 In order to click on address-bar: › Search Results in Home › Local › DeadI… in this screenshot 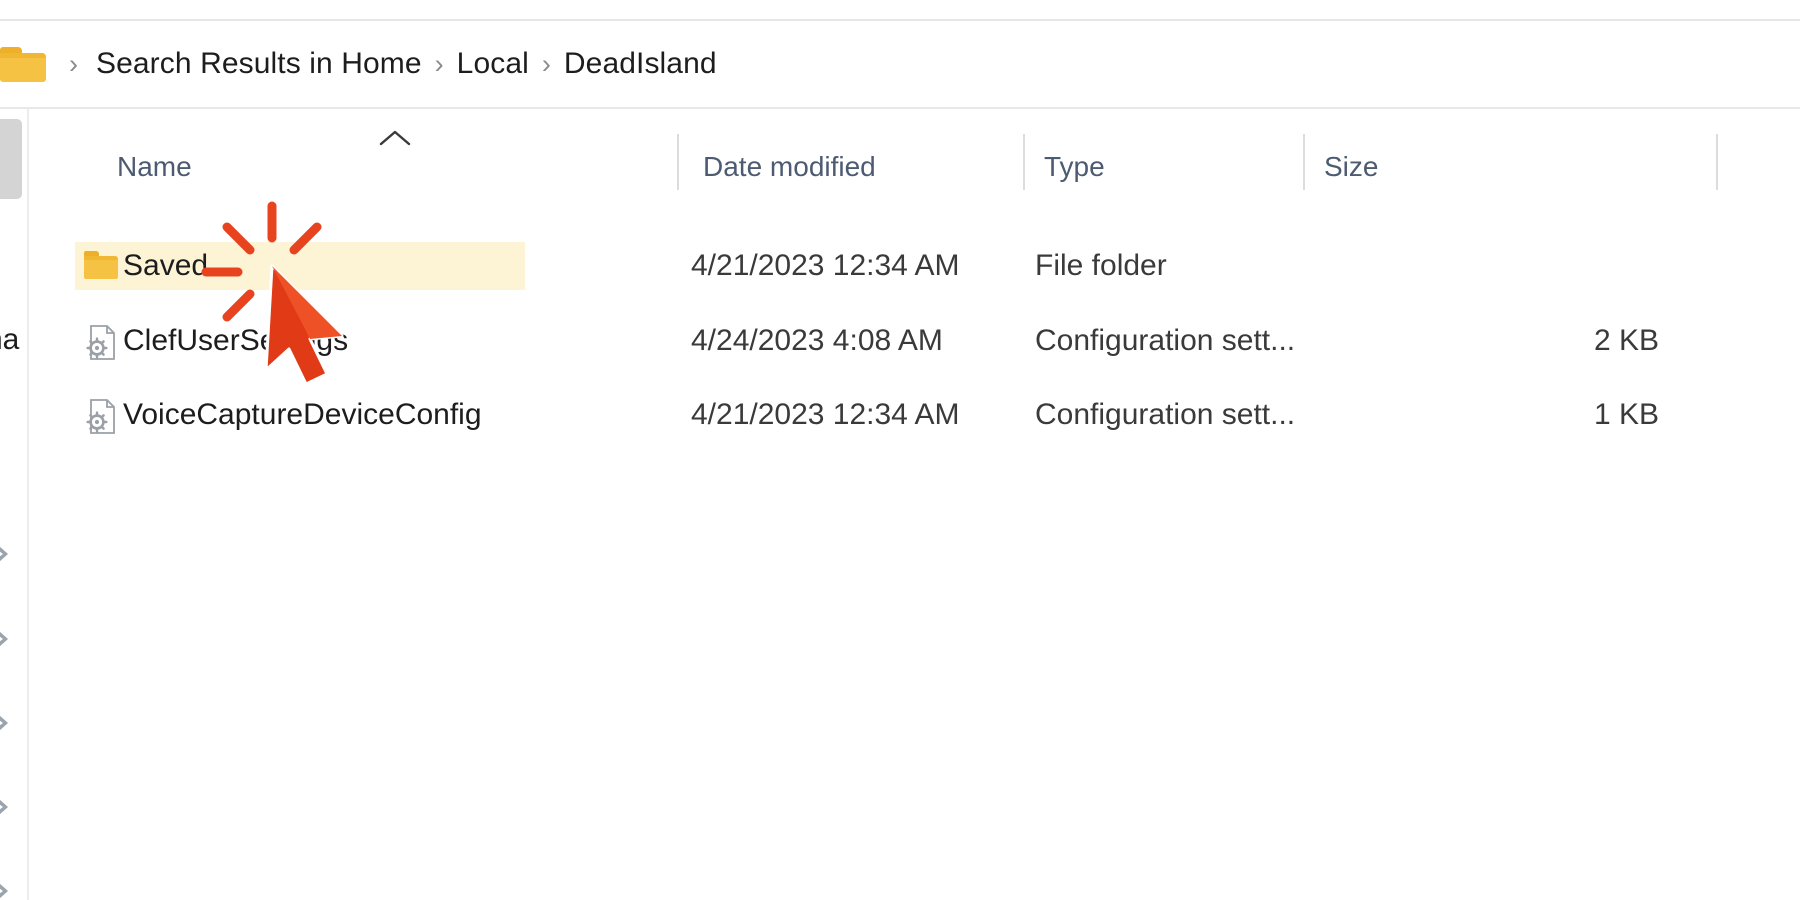, I will do `click(900, 64)`.